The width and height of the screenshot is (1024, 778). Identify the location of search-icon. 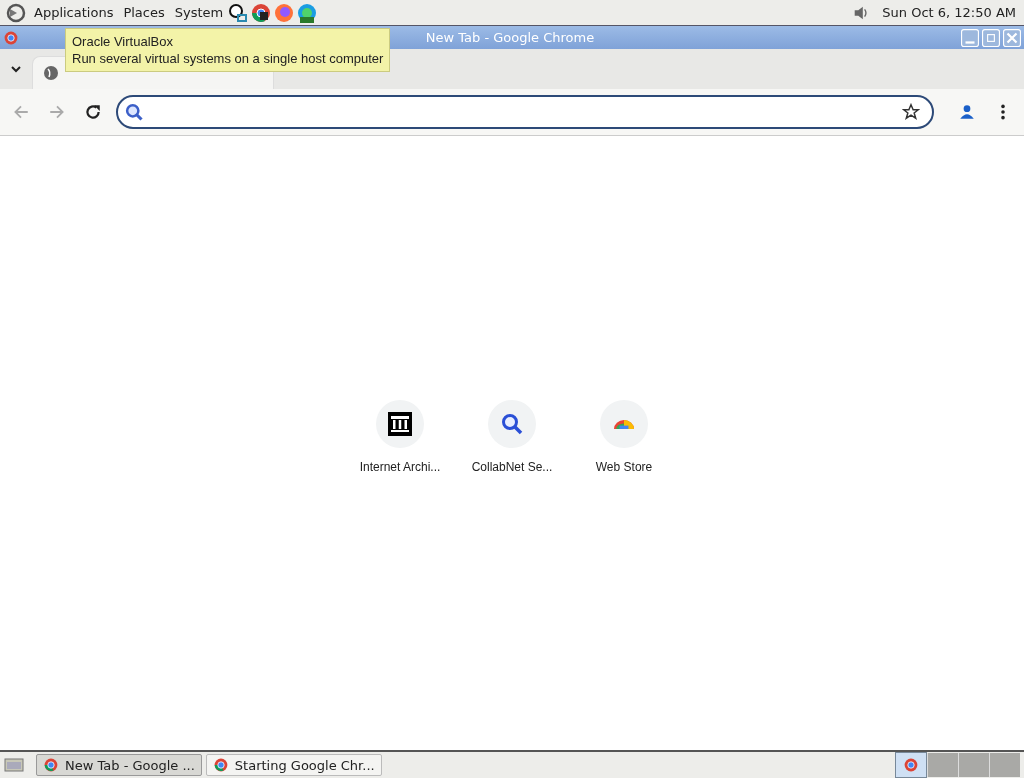
(134, 112).